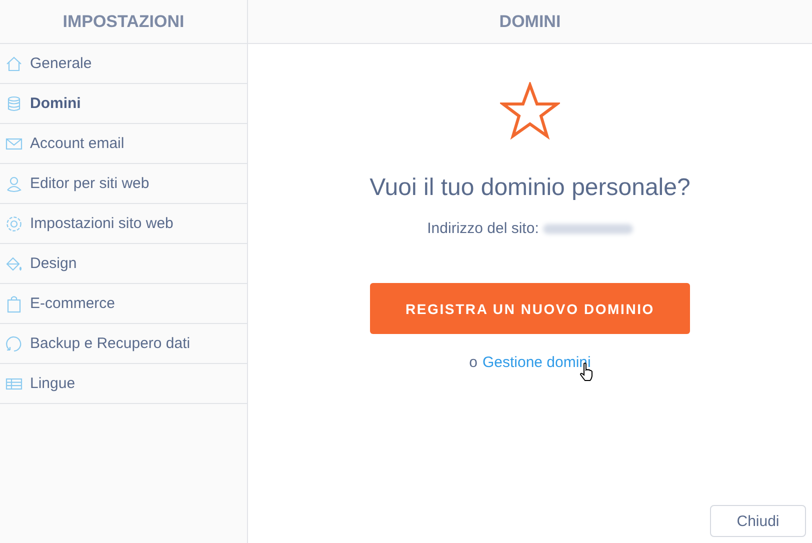 Image resolution: width=812 pixels, height=543 pixels. What do you see at coordinates (14, 263) in the screenshot?
I see `paint-bucket-icon` at bounding box center [14, 263].